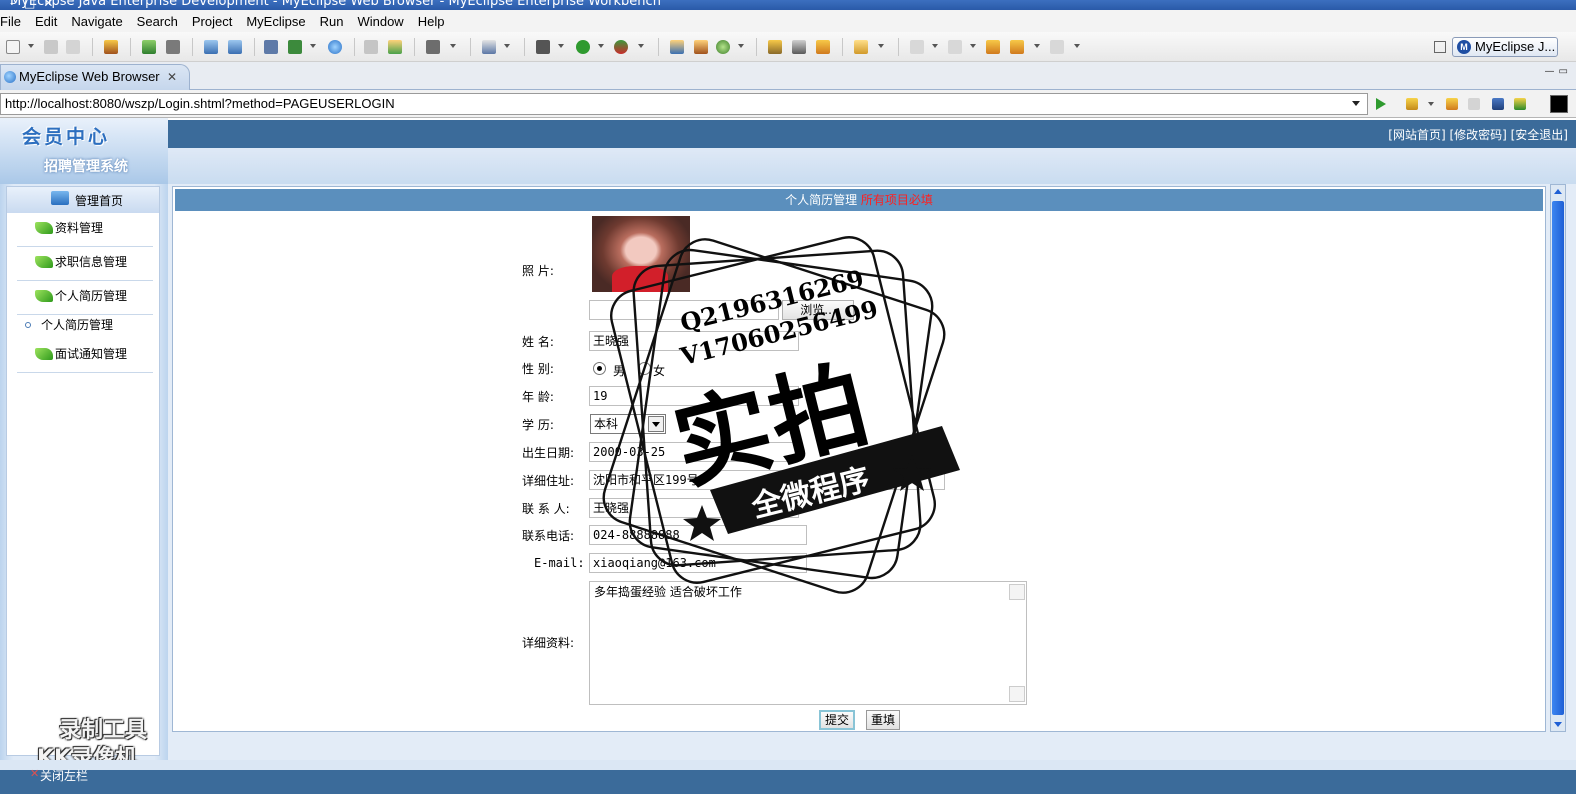 This screenshot has height=794, width=1576. I want to click on scroll-thumb, so click(1558, 458).